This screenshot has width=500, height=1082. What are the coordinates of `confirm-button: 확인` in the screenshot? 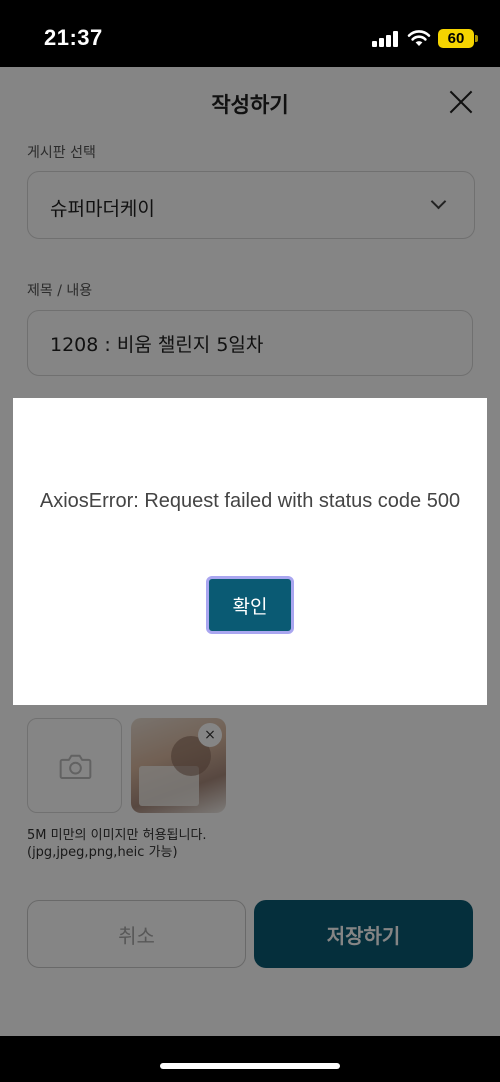 It's located at (250, 605).